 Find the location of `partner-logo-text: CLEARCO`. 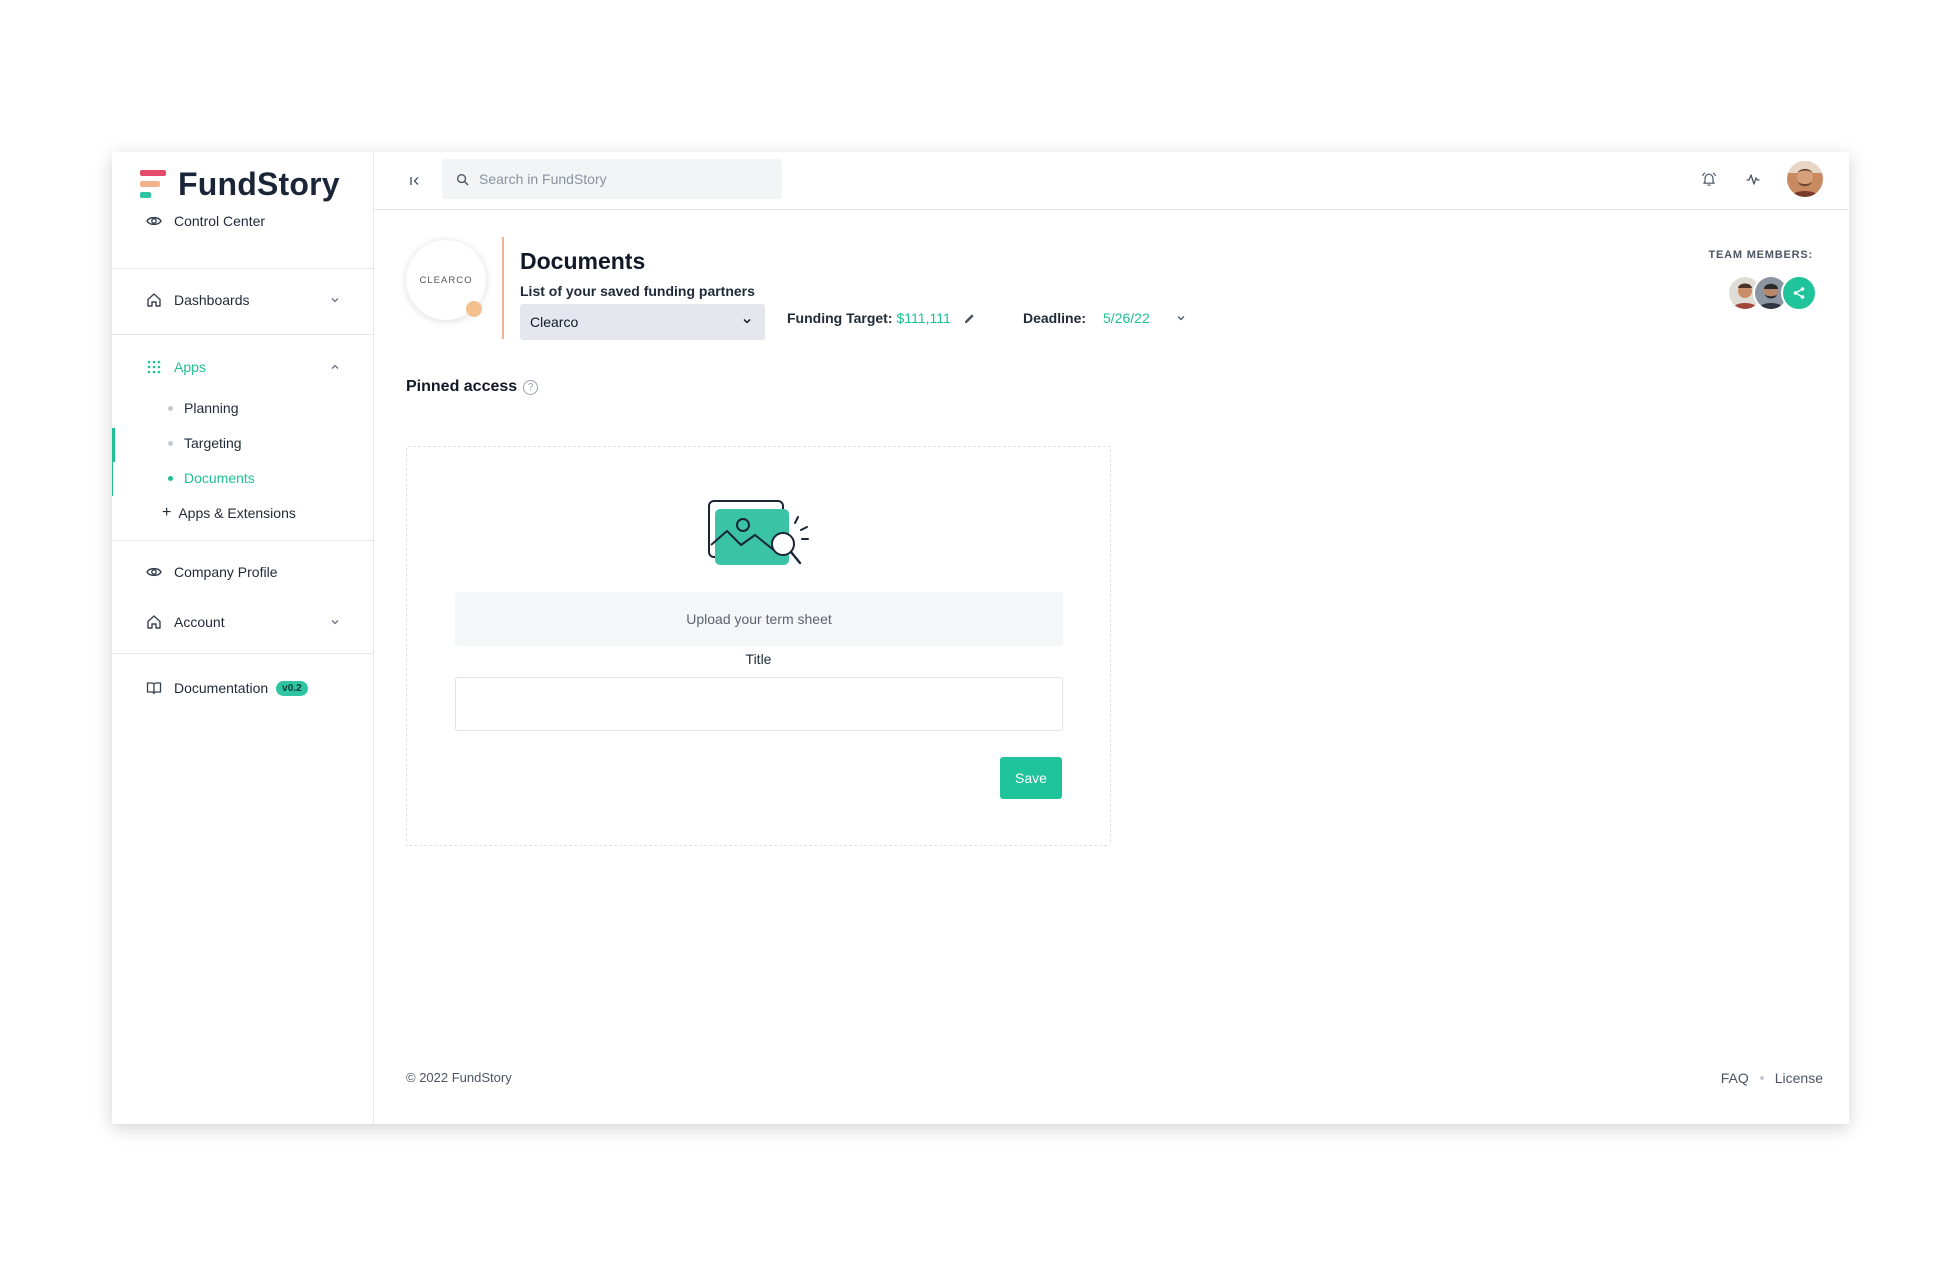

partner-logo-text: CLEARCO is located at coordinates (446, 280).